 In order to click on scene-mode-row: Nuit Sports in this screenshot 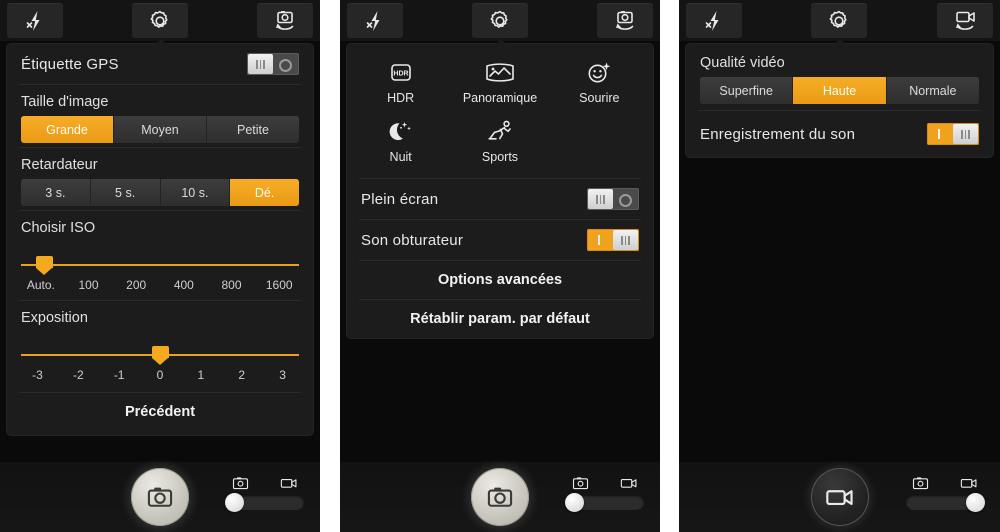, I will do `click(500, 142)`.